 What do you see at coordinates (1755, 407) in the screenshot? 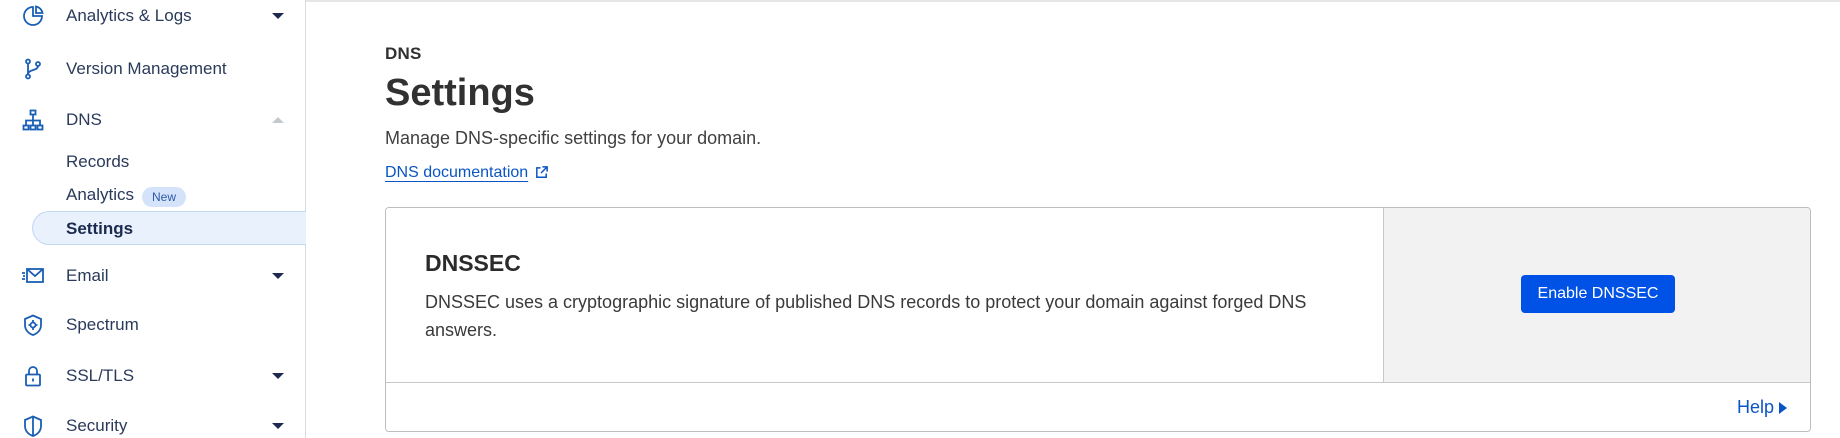
I see `help-link-label: Help` at bounding box center [1755, 407].